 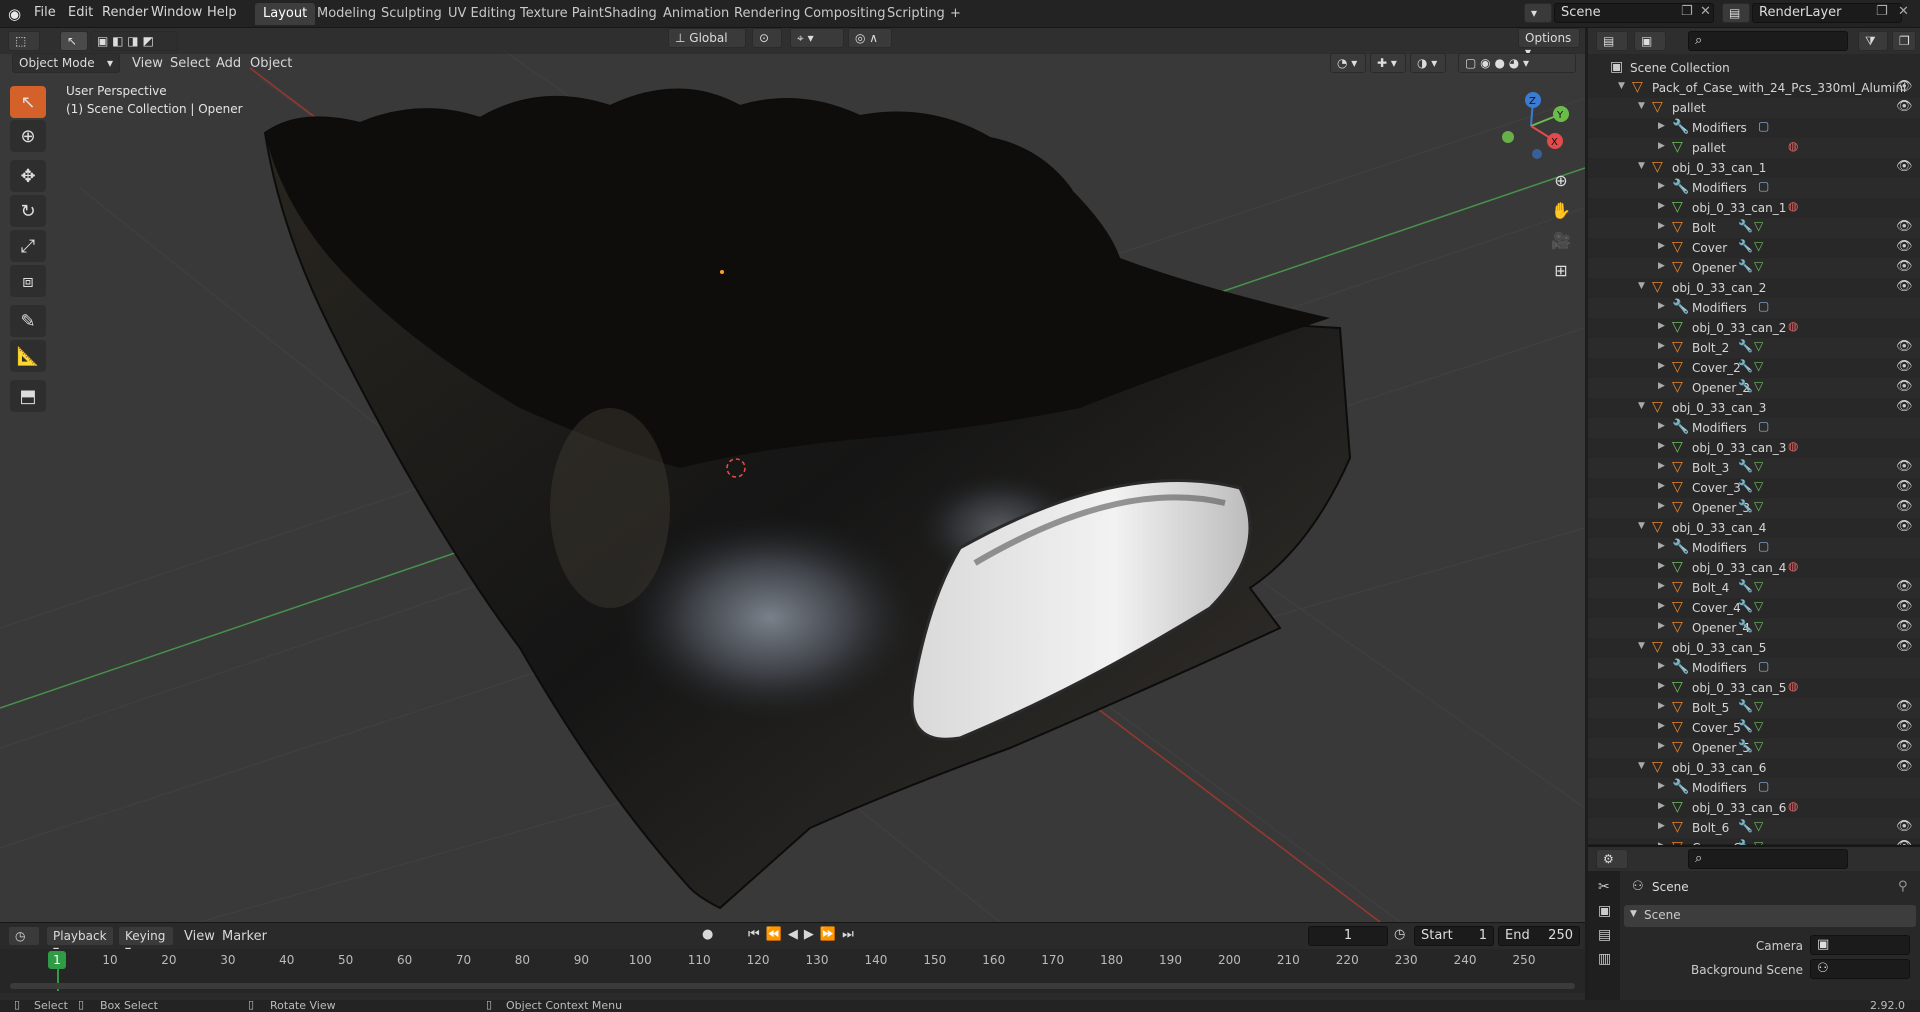 What do you see at coordinates (411, 14) in the screenshot?
I see `tab-sculpting: Sculpting` at bounding box center [411, 14].